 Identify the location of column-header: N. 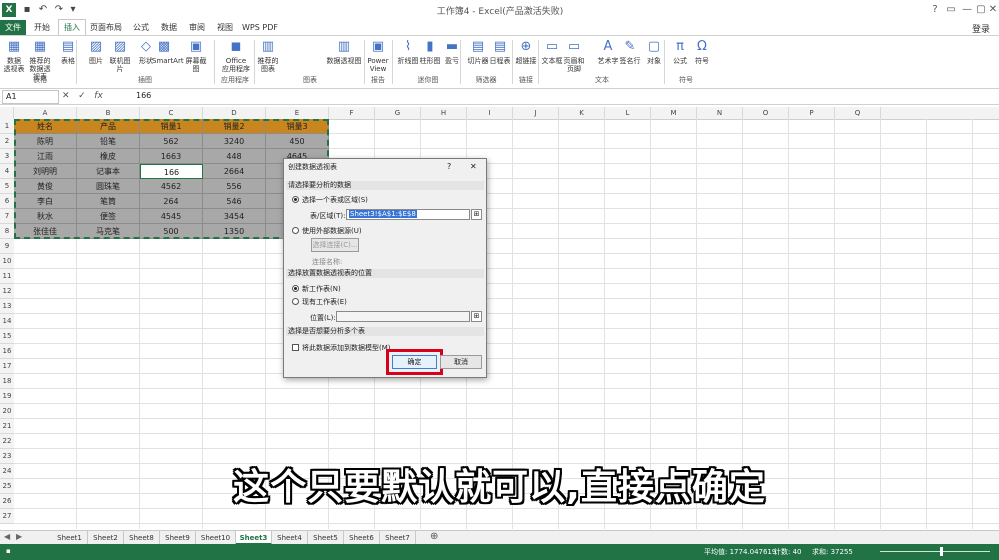
(720, 113).